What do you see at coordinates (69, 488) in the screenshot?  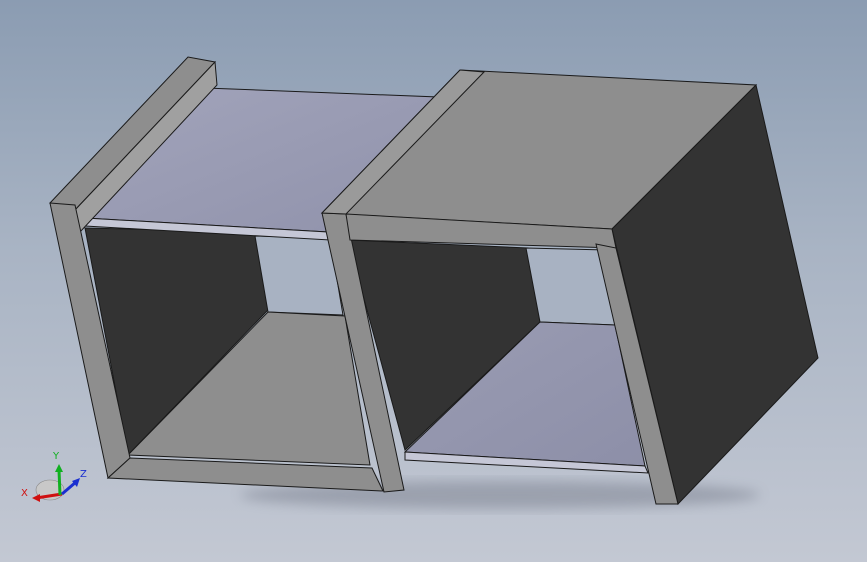 I see `triad-z-axis` at bounding box center [69, 488].